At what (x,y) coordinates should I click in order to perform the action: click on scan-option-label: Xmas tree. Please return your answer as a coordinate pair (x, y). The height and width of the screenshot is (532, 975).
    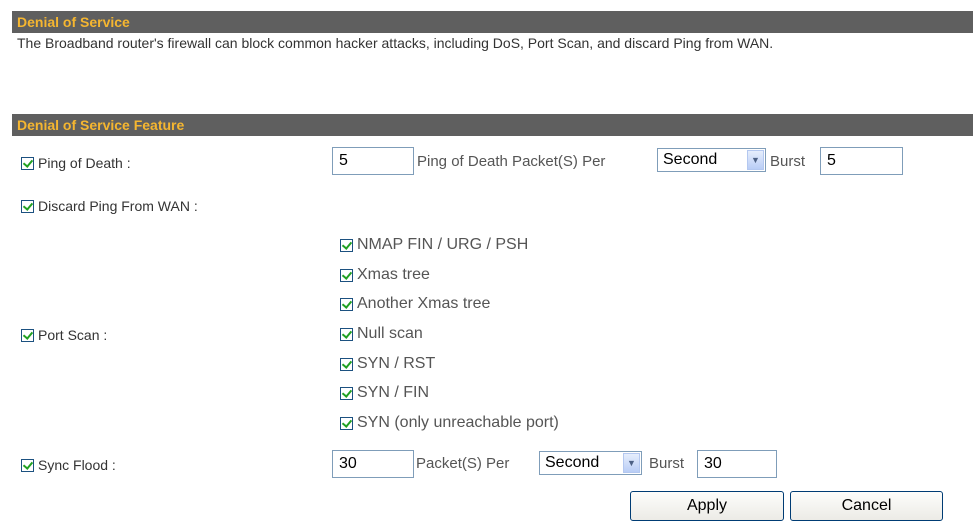
    Looking at the image, I should click on (393, 274).